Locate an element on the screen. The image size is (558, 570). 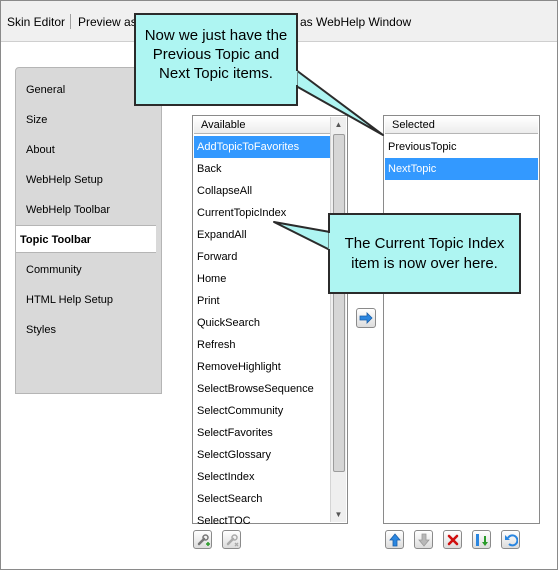
available-scrollbar: ▲ ▼ is located at coordinates (338, 319).